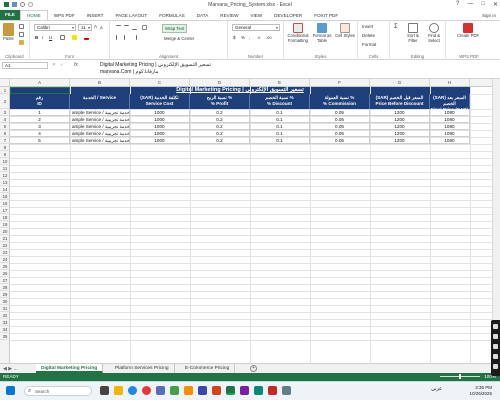 The image size is (500, 400). What do you see at coordinates (126, 37) in the screenshot?
I see `align-center-icon` at bounding box center [126, 37].